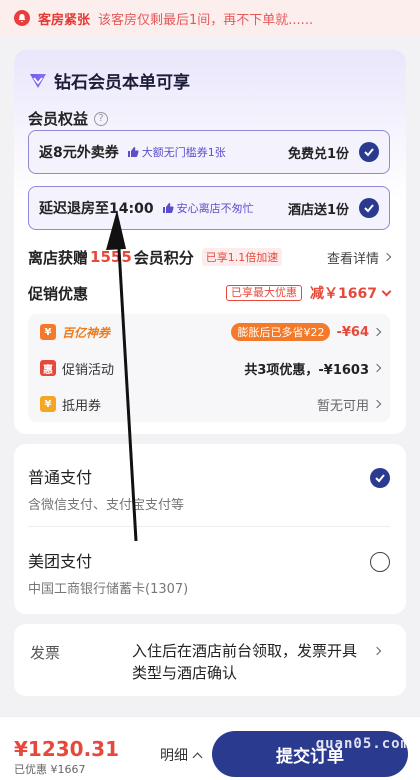 Image resolution: width=420 pixels, height=780 pixels. What do you see at coordinates (209, 488) in the screenshot?
I see `payment-option-standard: 普通支付 含微信支付、支付宝支付等` at bounding box center [209, 488].